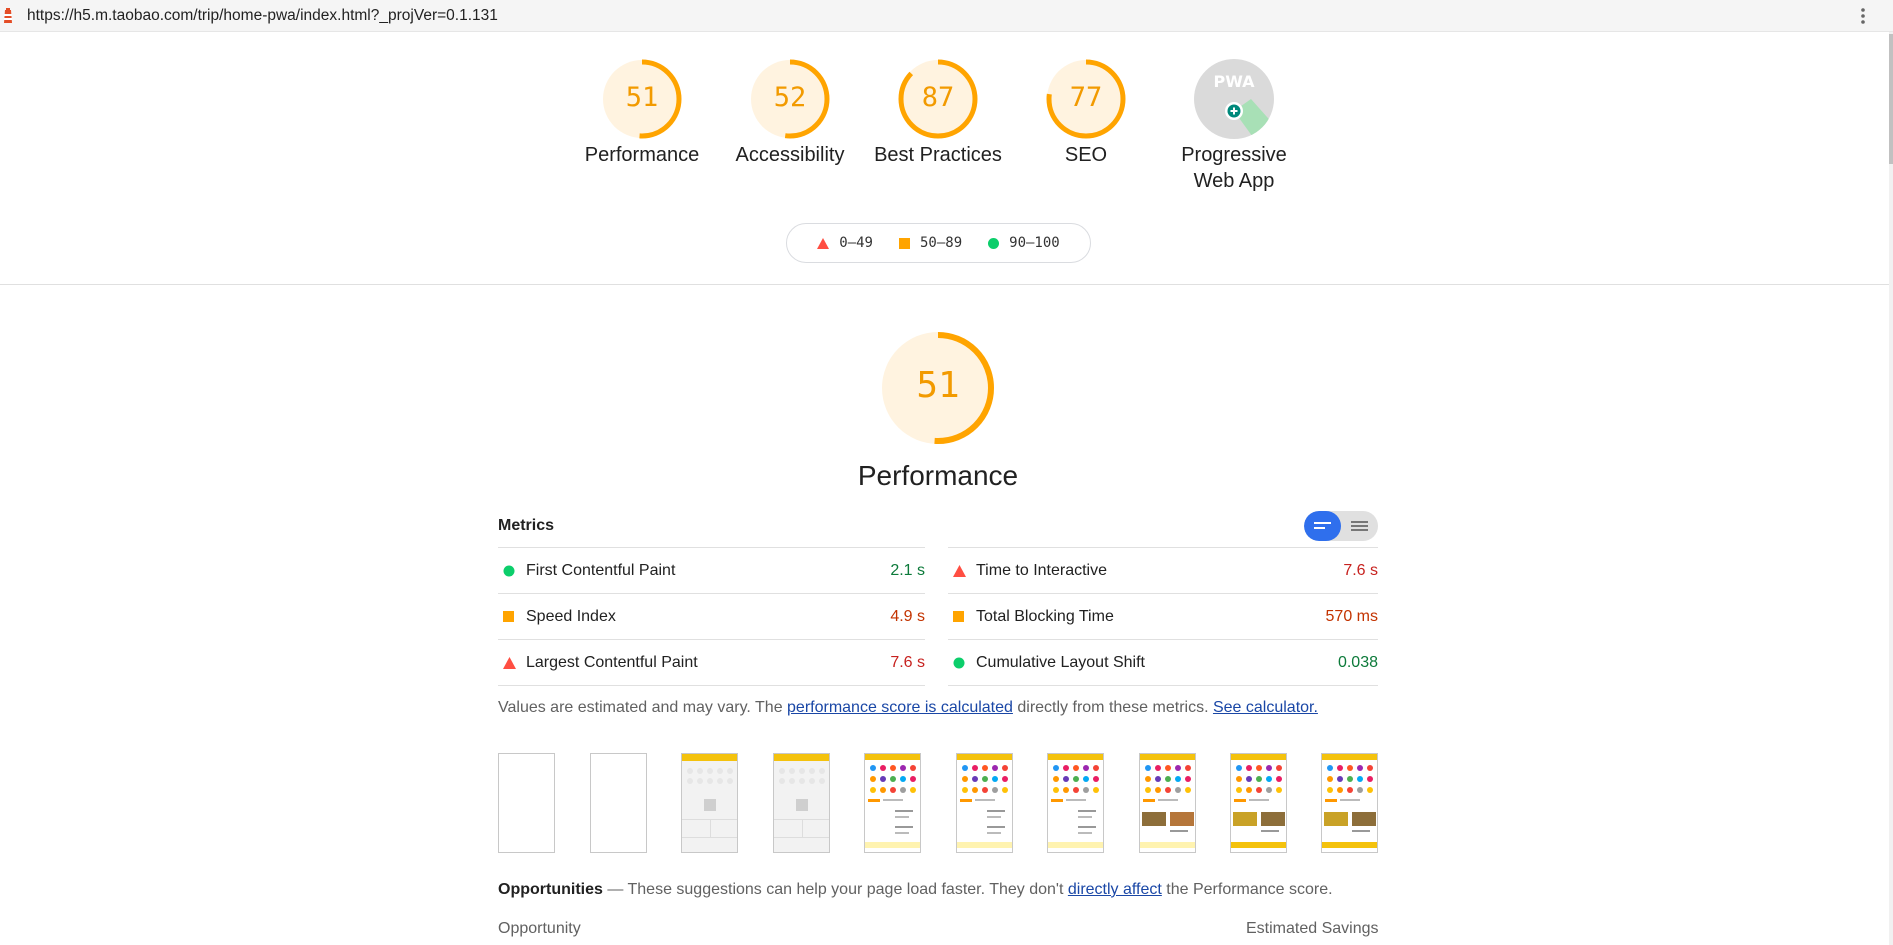  I want to click on metric-cumulative-layout-shift: Cumulative Layout Shift 0.038, so click(1163, 662).